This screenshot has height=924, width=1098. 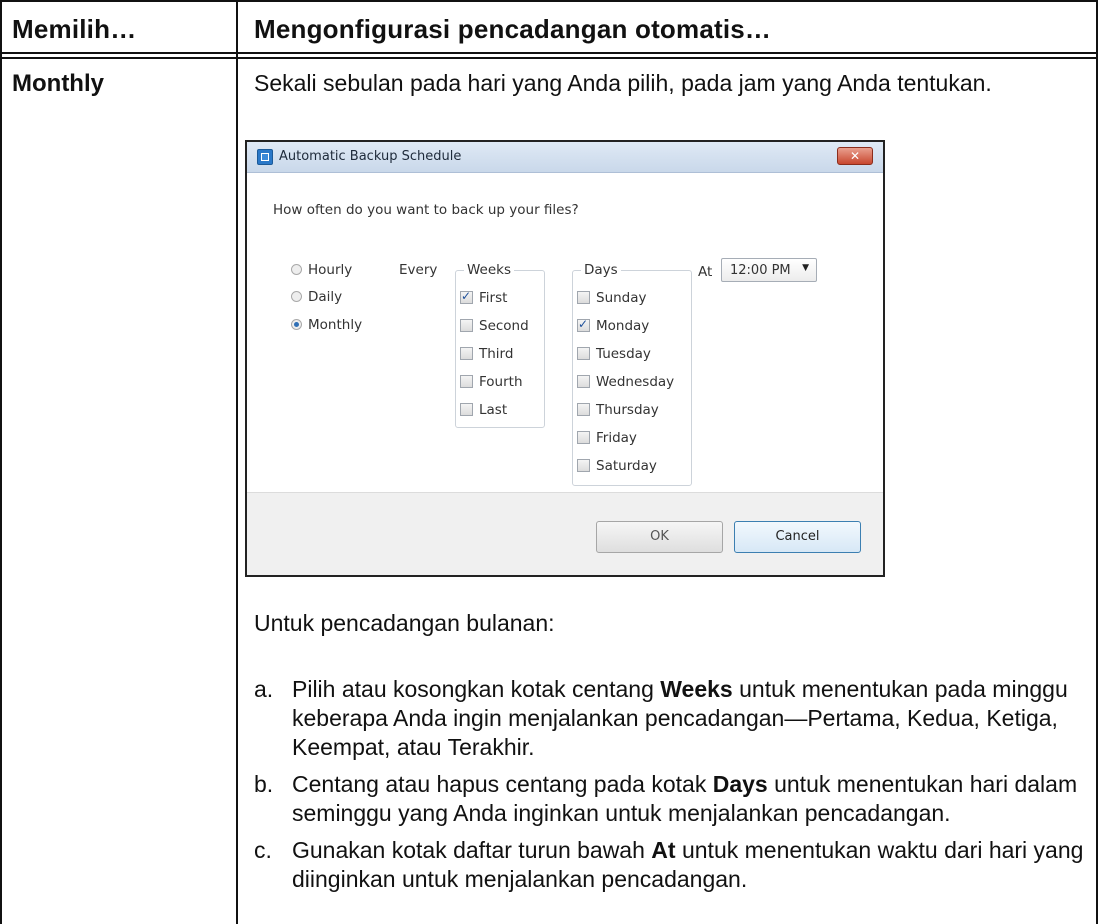 I want to click on day-tuesday-checkbox: Tuesday, so click(x=614, y=354).